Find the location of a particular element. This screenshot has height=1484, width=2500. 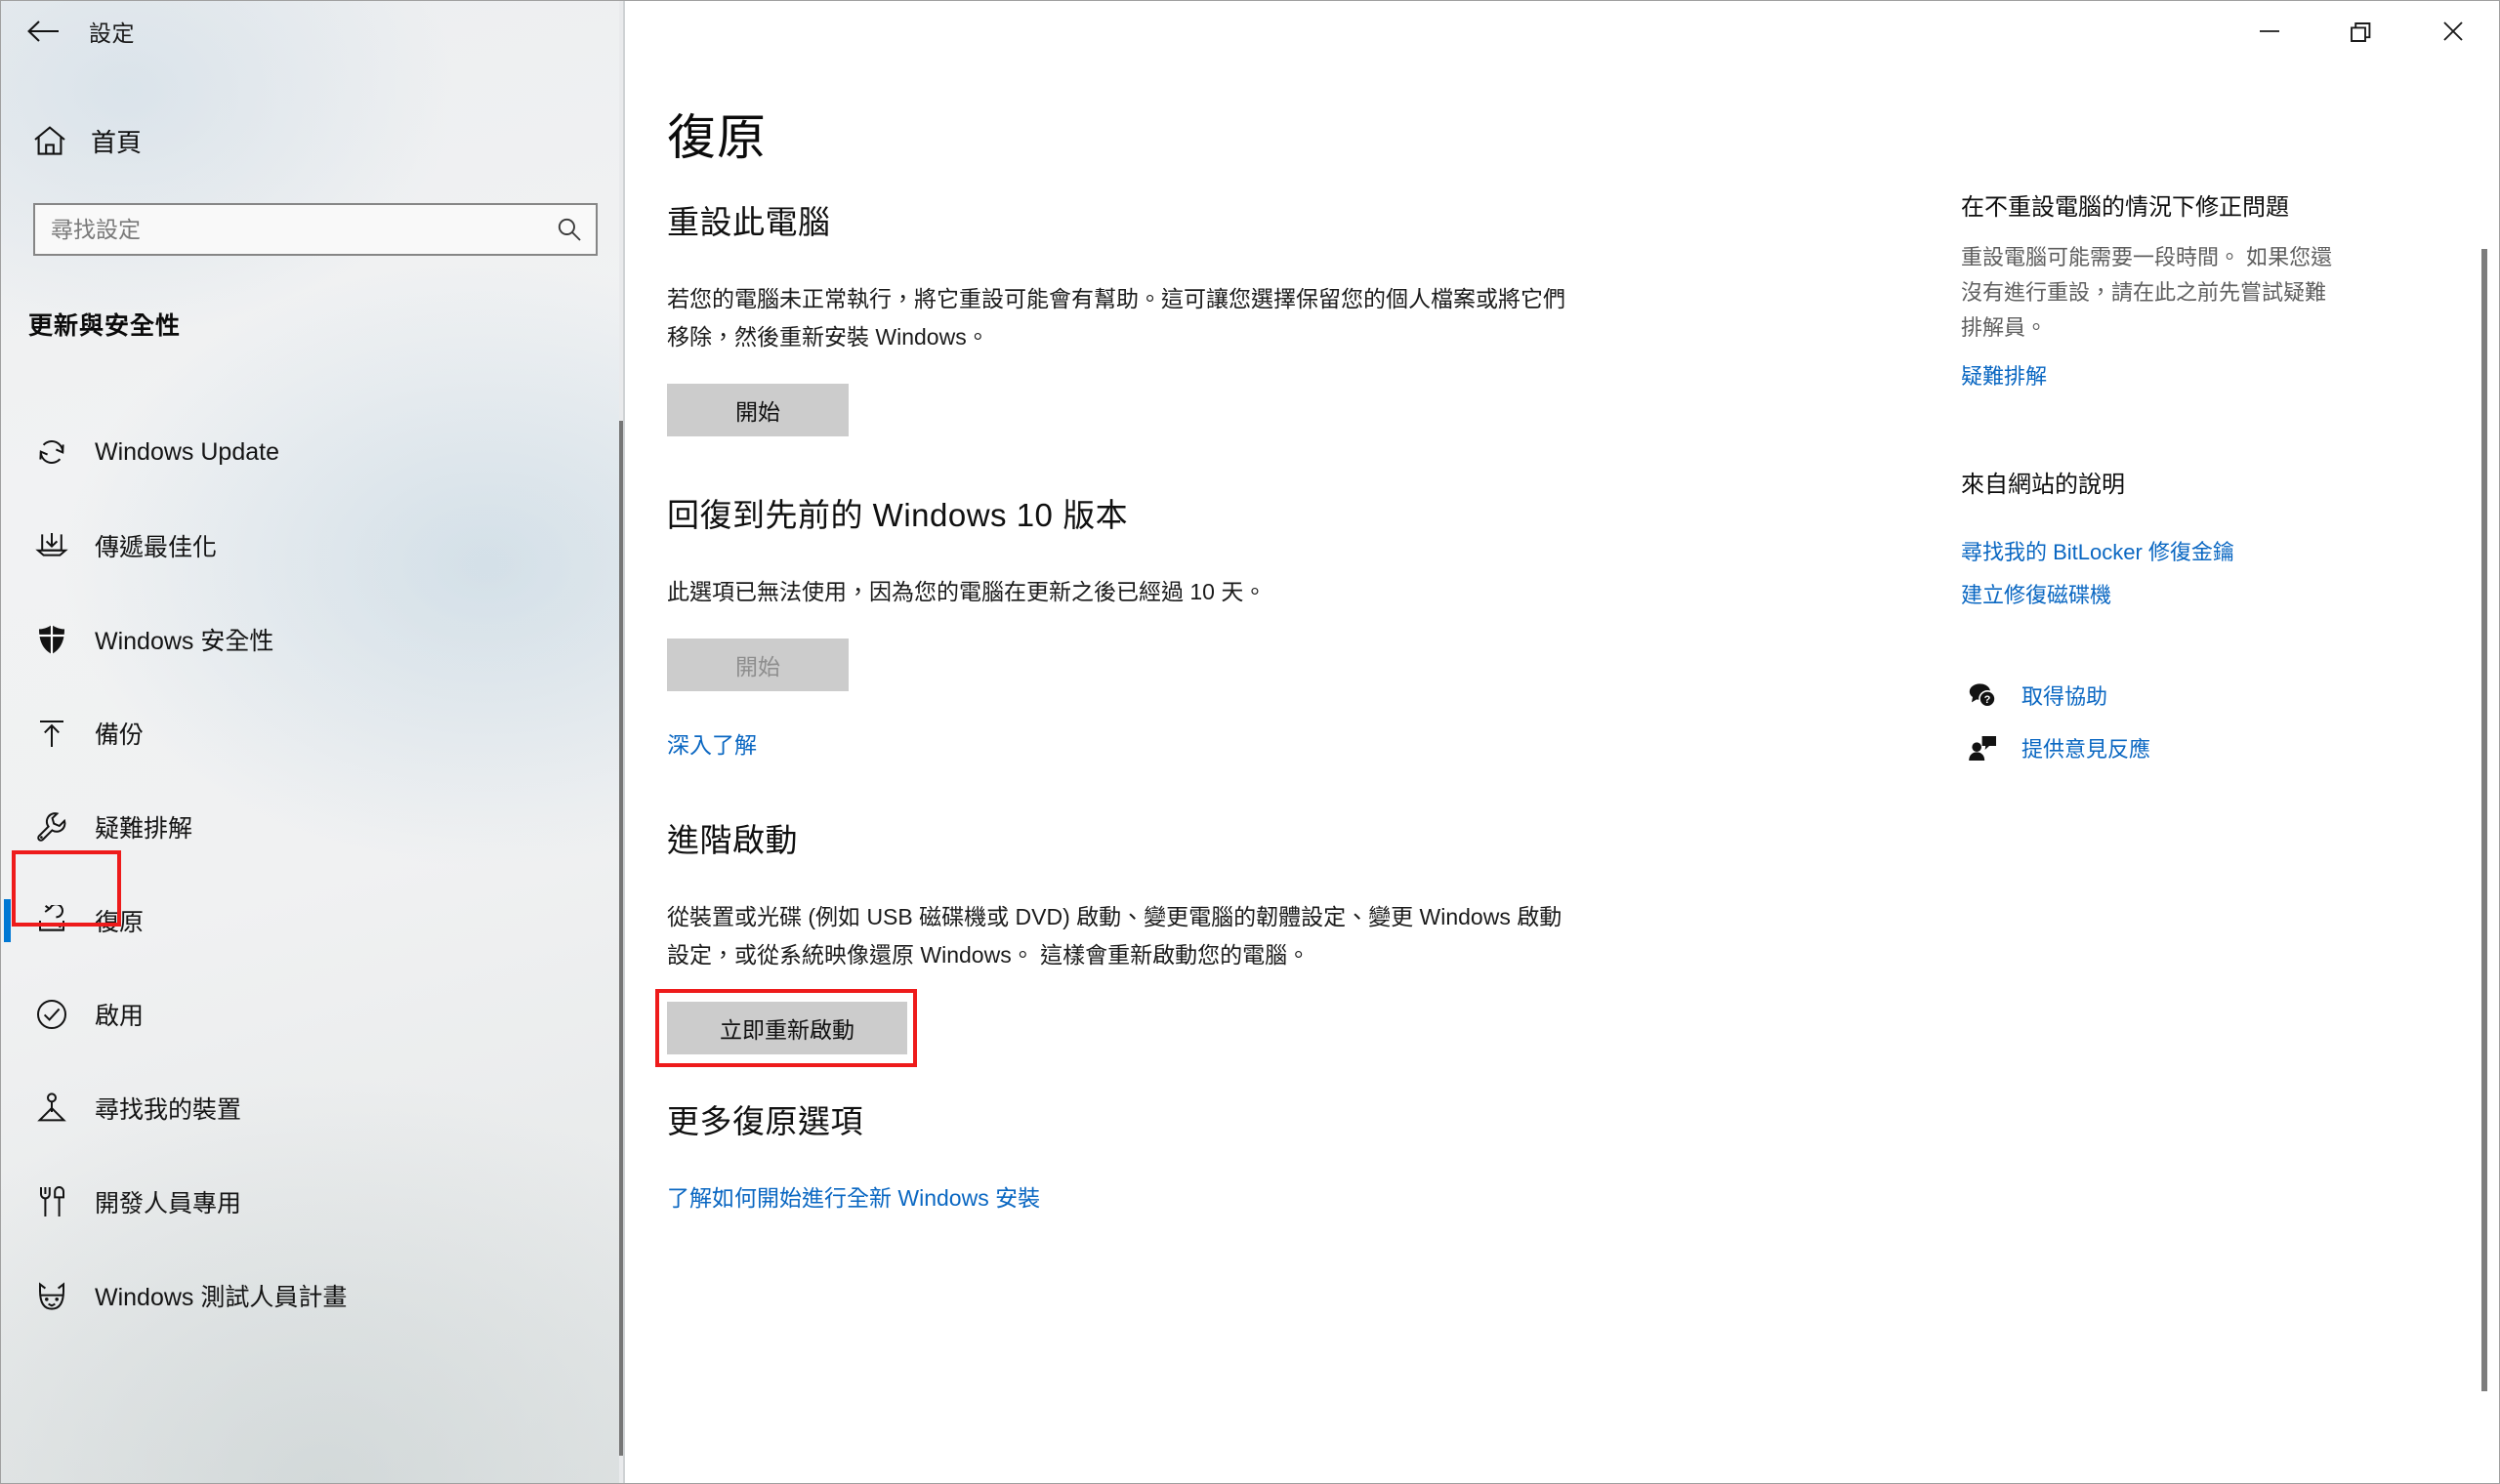

sidebar-item-label: Windows 測試人員計畫 is located at coordinates (221, 1298).